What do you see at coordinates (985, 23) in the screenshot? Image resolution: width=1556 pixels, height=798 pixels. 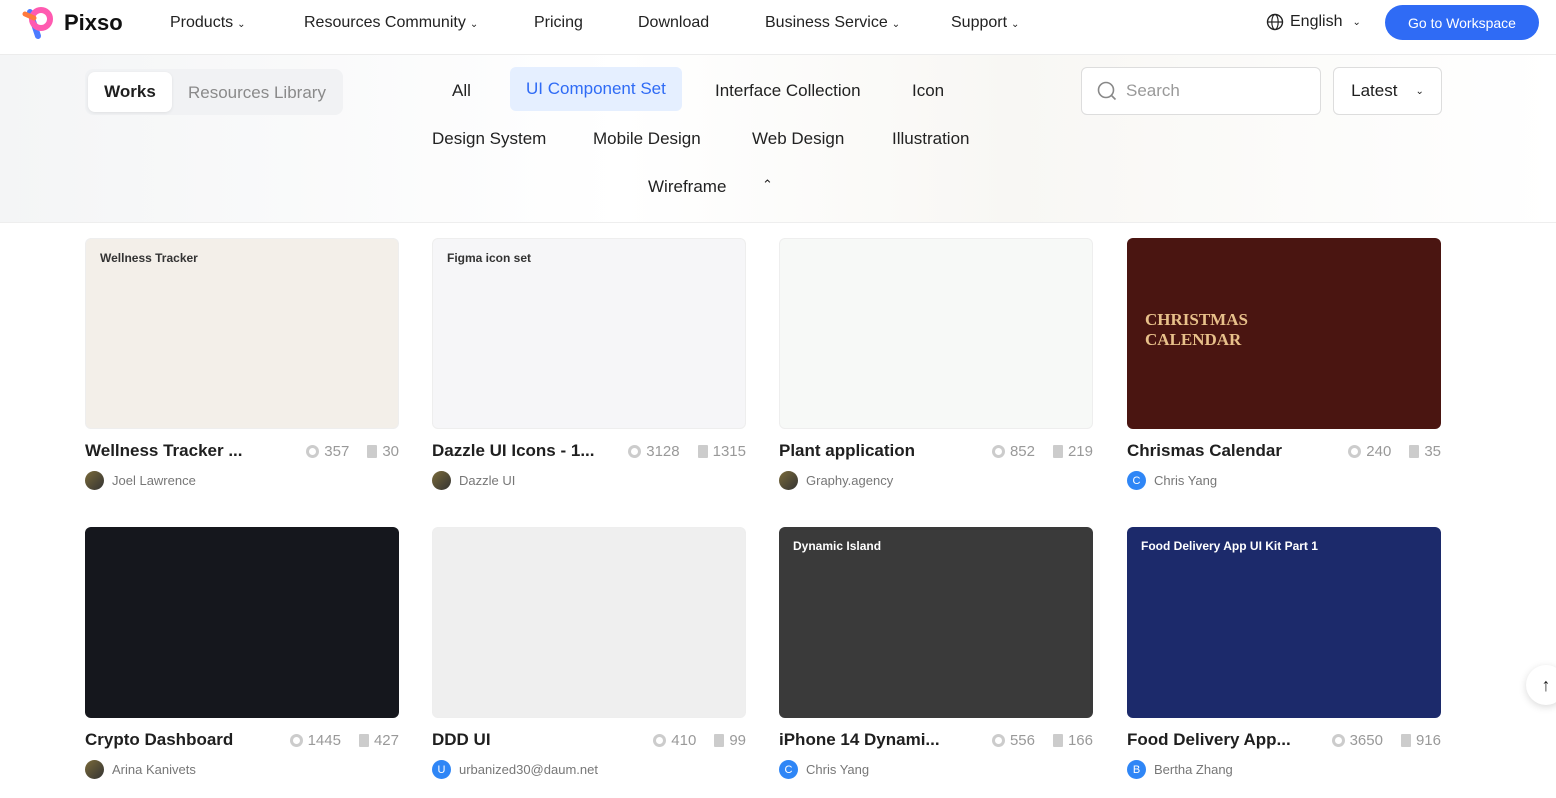 I see `nav-support: Support ⌄` at bounding box center [985, 23].